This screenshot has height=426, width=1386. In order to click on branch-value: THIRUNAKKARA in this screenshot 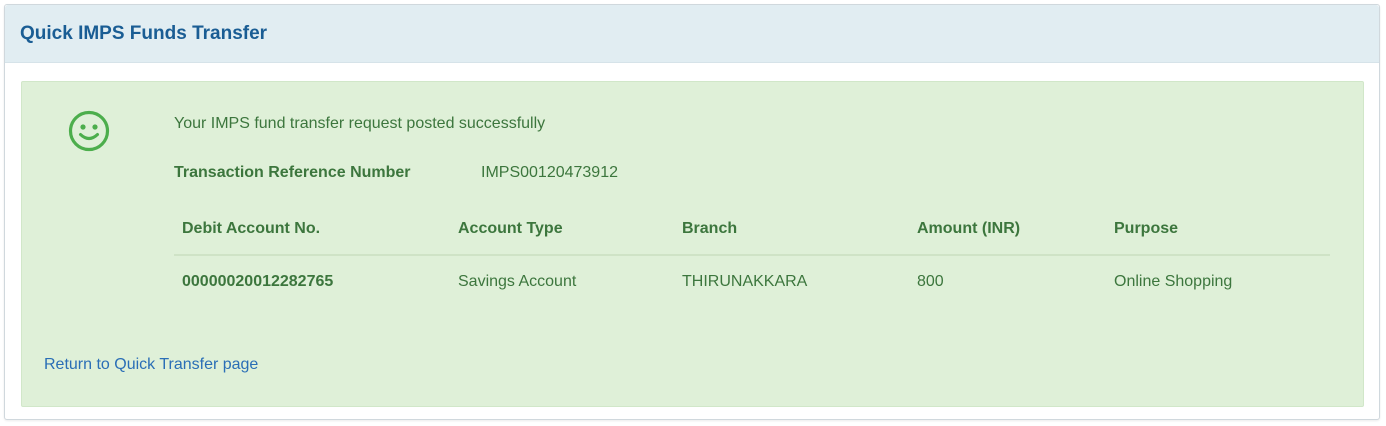, I will do `click(745, 281)`.